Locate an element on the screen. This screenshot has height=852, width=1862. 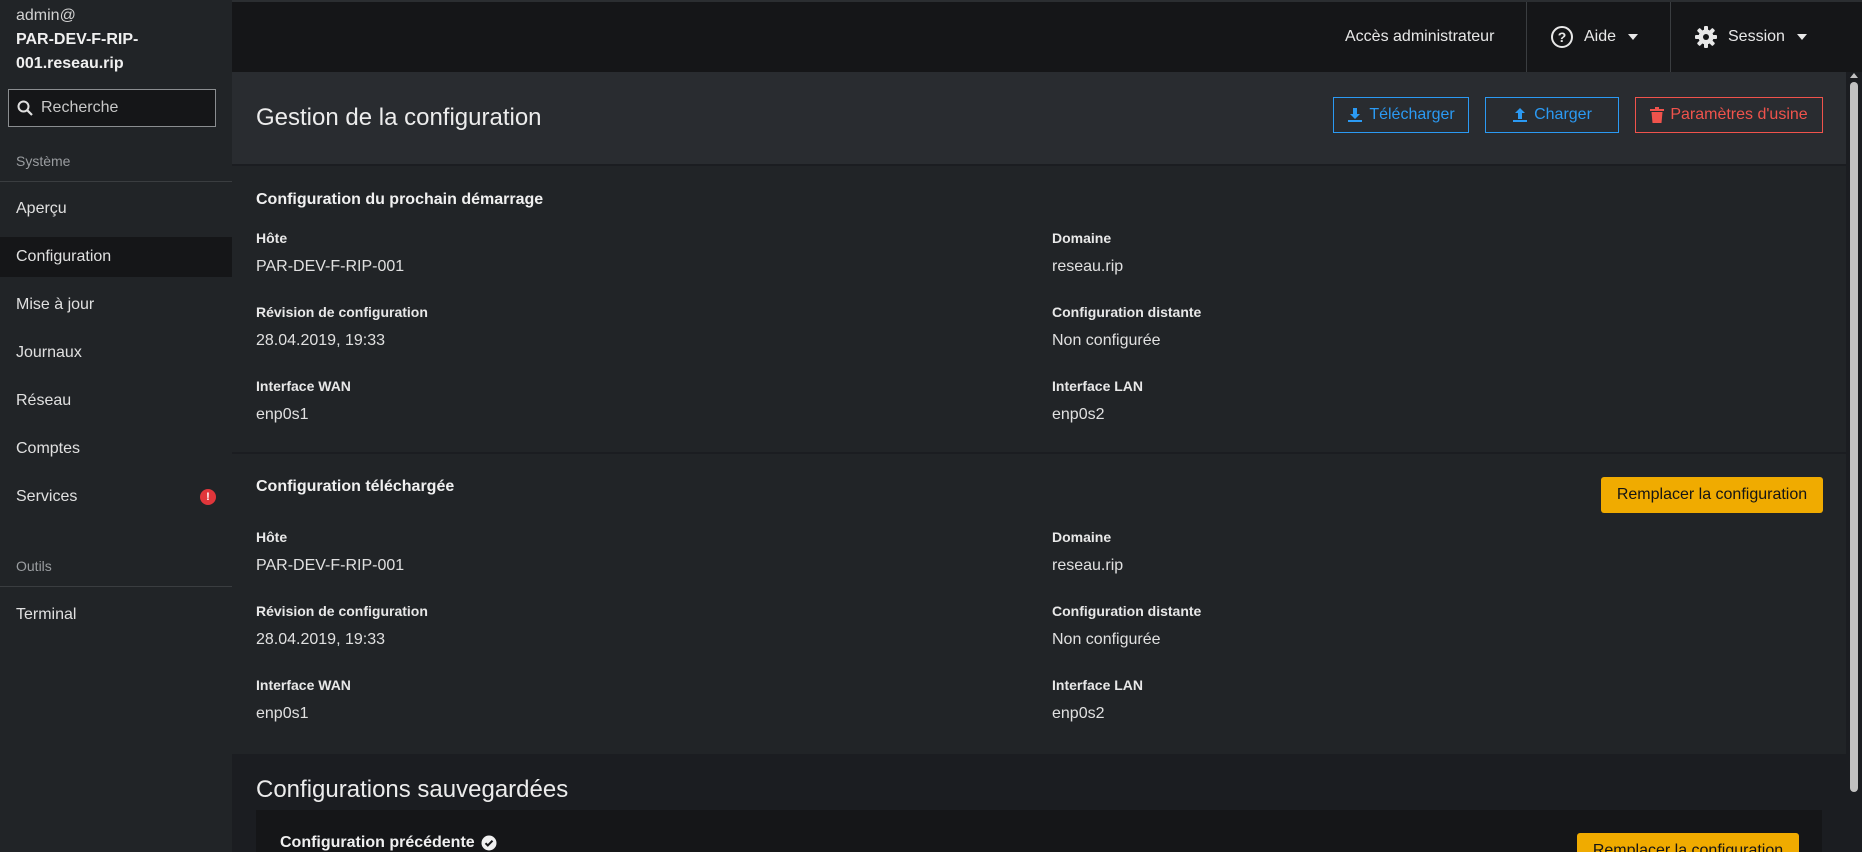
search-input is located at coordinates (126, 108).